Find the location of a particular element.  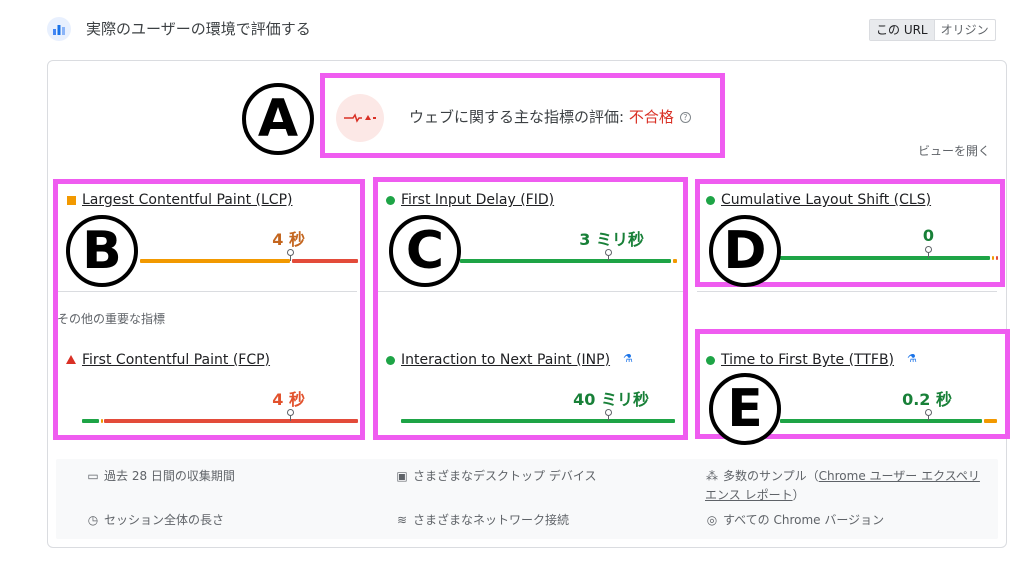

toggle-origin: オリジン is located at coordinates (965, 30).